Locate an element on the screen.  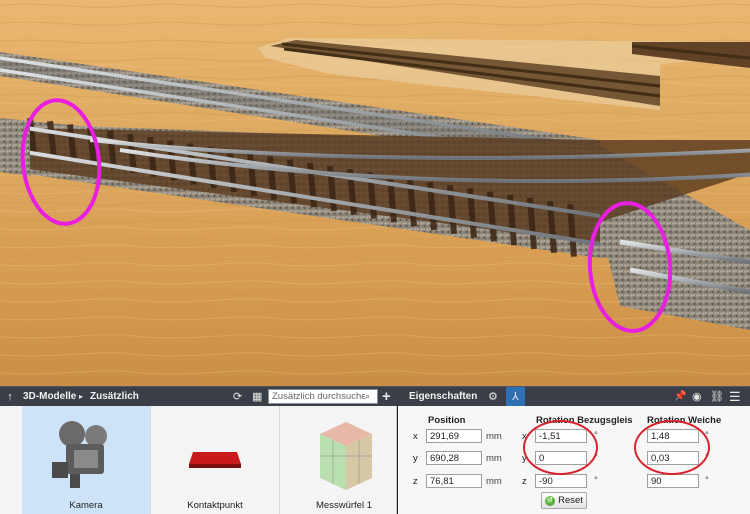
contact-point-model-icon is located at coordinates (215, 460).